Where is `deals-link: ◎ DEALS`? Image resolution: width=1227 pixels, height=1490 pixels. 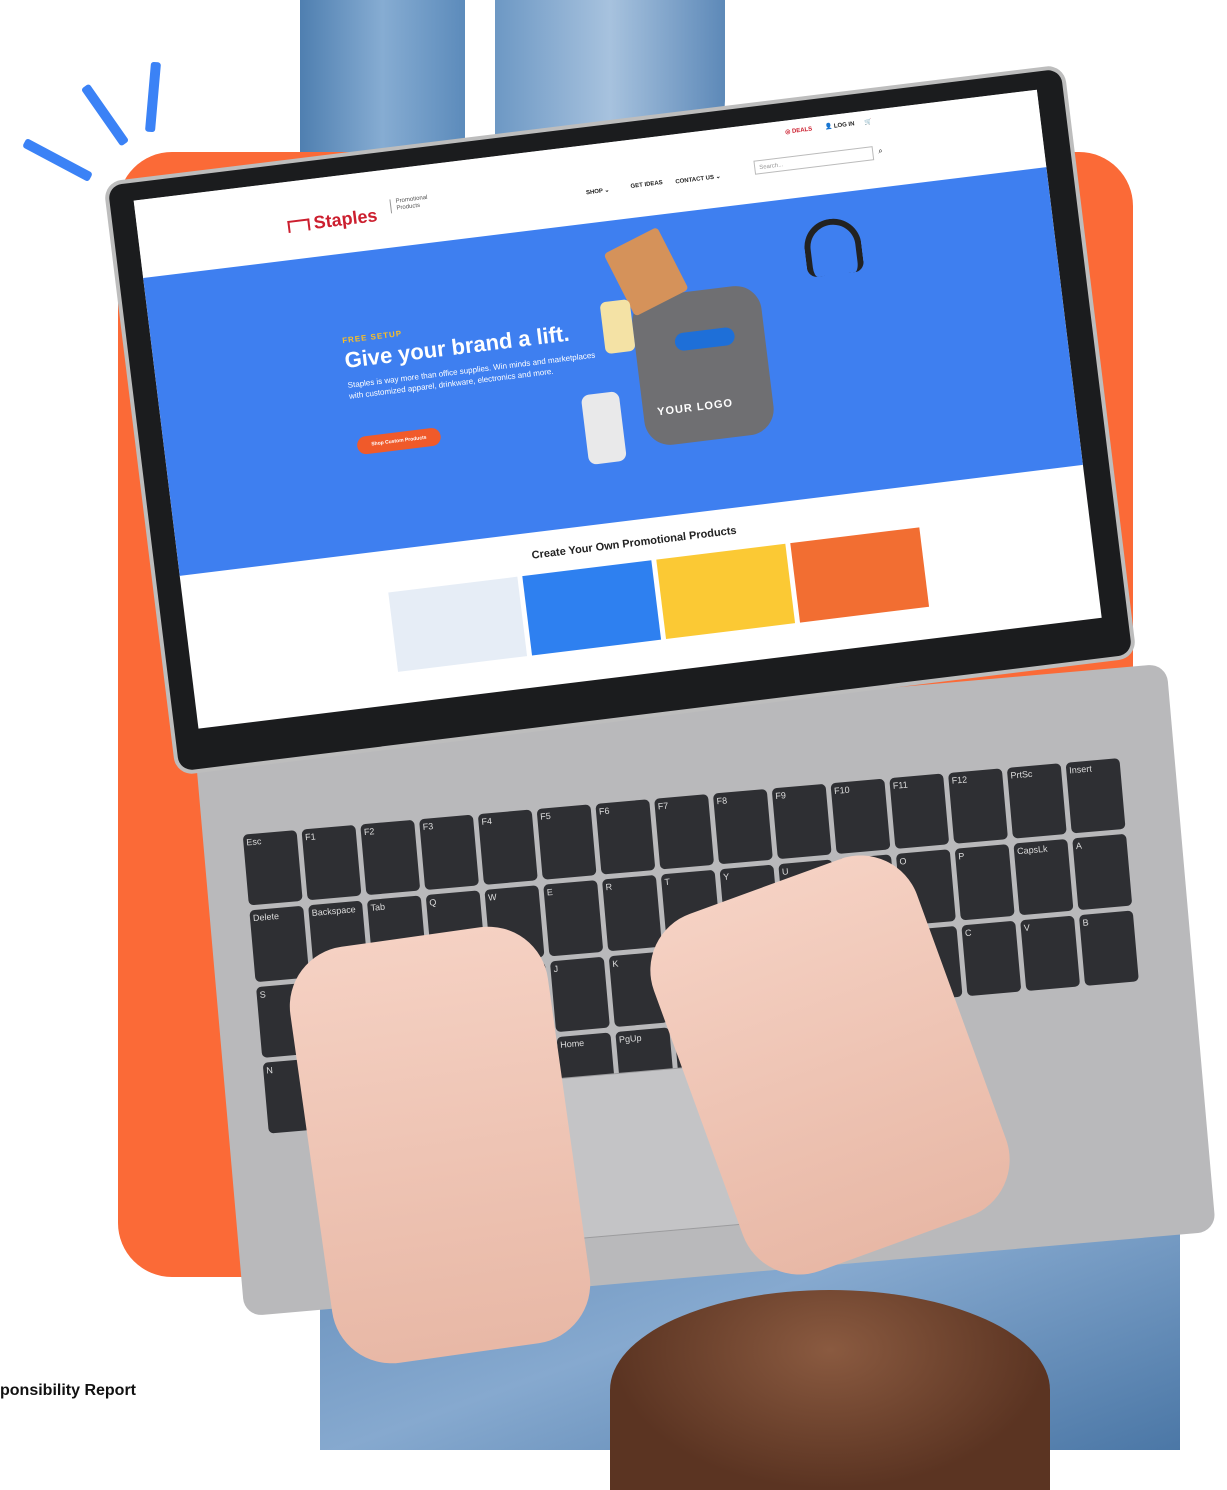
deals-link: ◎ DEALS is located at coordinates (799, 130).